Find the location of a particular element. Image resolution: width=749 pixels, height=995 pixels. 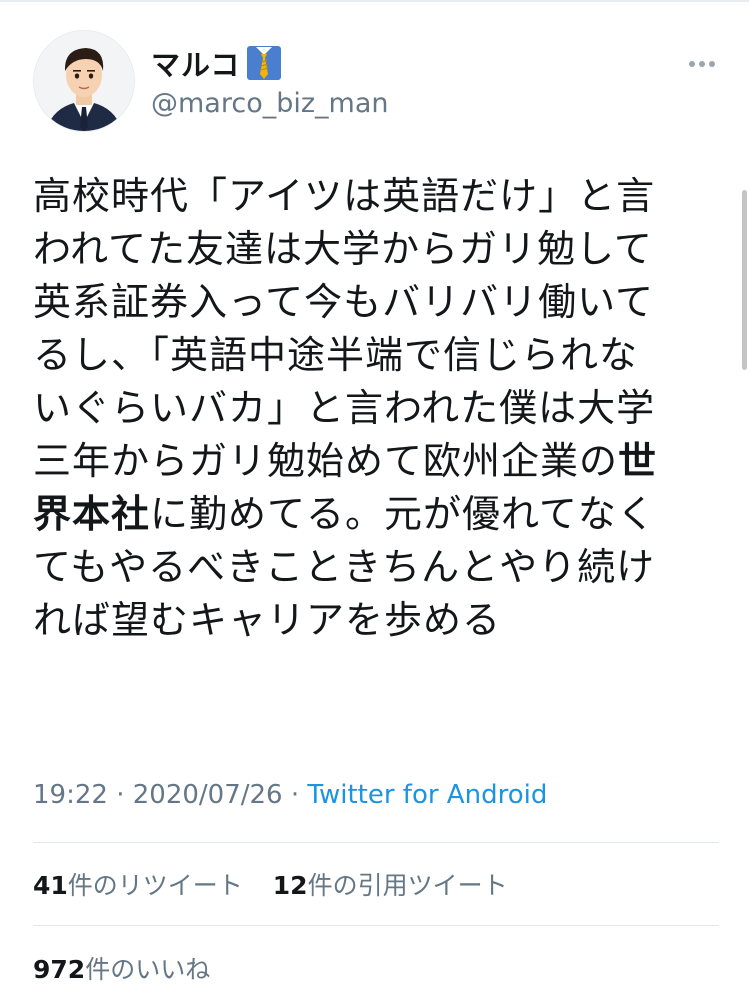

retweets-label: 件のリツイート is located at coordinates (155, 885).